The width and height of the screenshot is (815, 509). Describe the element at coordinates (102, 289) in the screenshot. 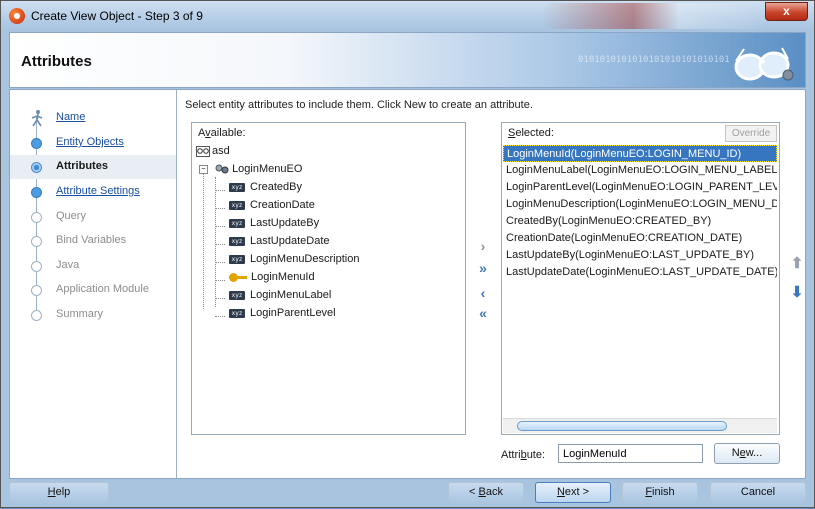

I see `nav-step-label: Application Module` at that location.